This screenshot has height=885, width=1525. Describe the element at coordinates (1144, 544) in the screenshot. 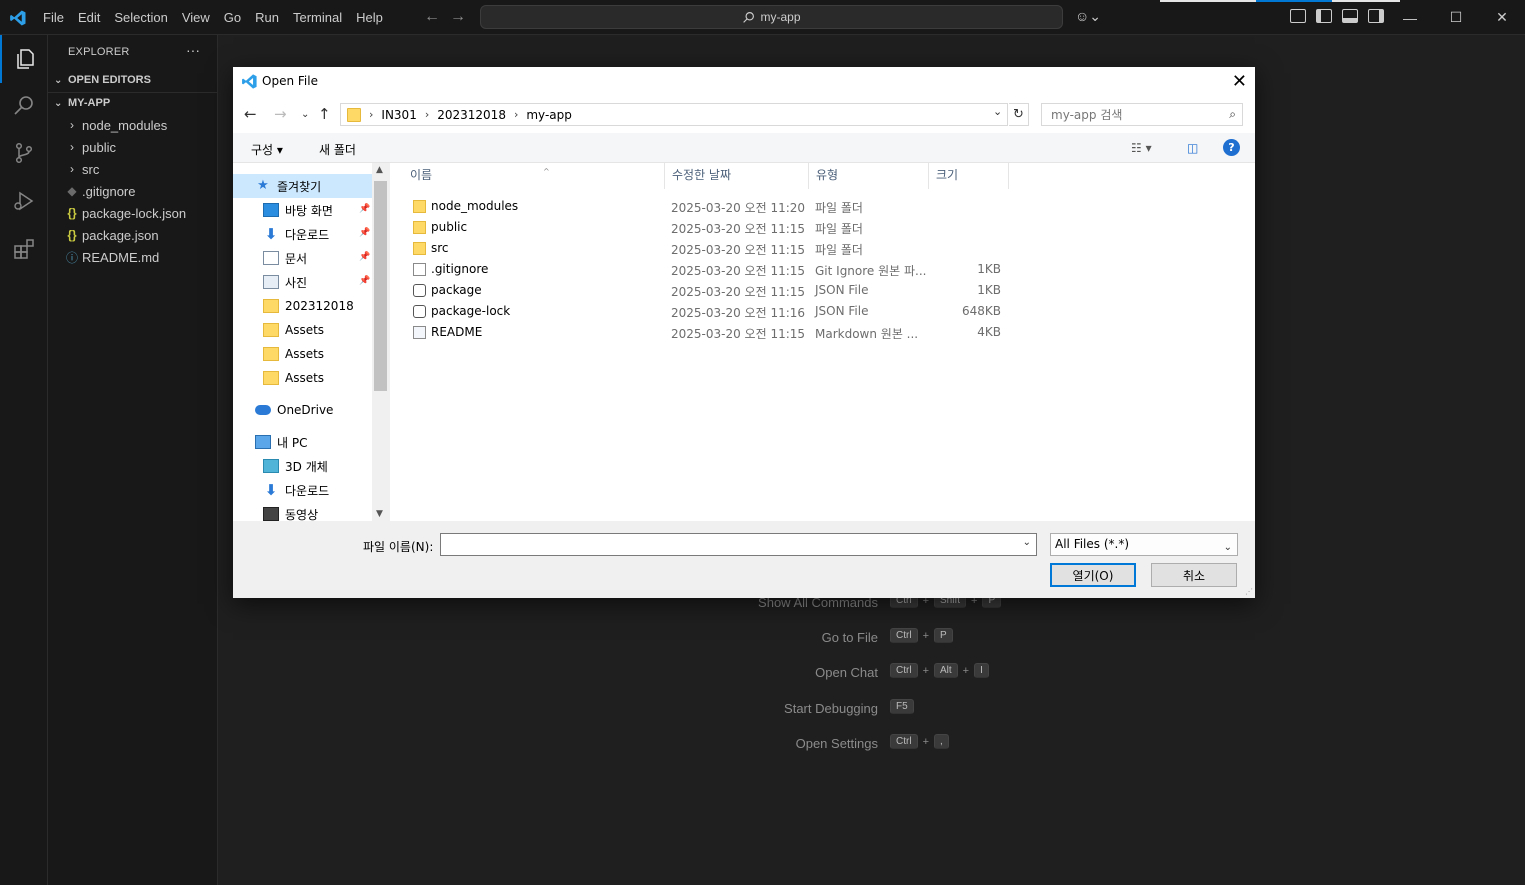

I see `filetype-select: All Files (*.*) ⌄` at that location.